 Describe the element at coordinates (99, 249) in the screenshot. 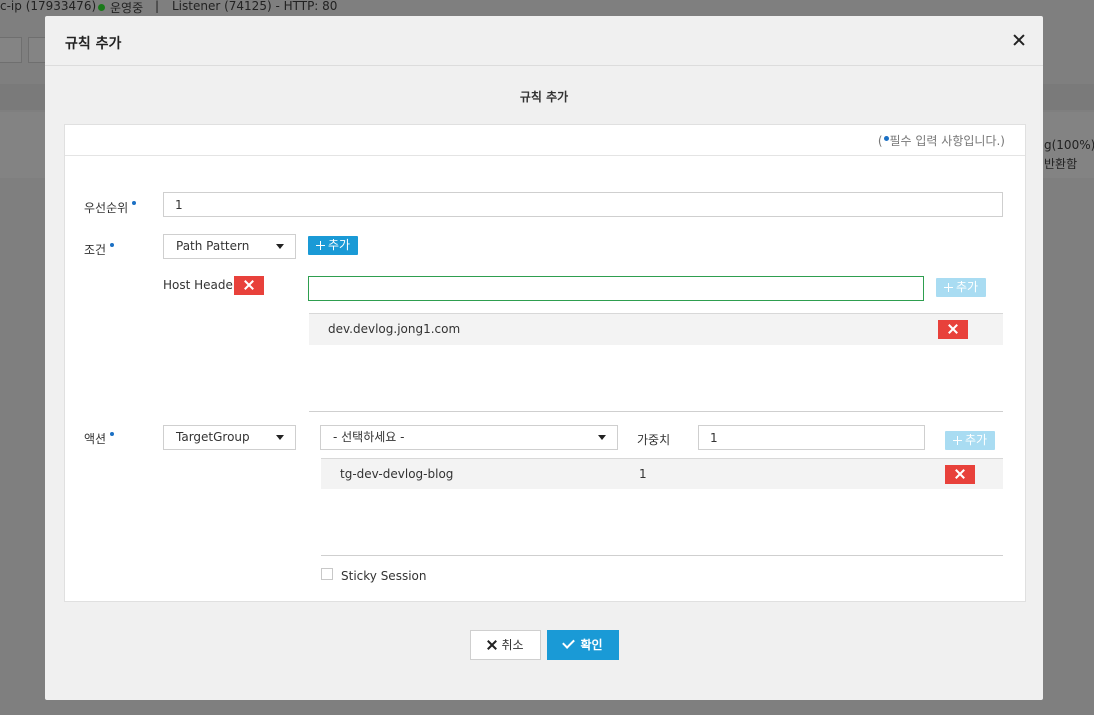

I see `condition-label: 조건` at that location.